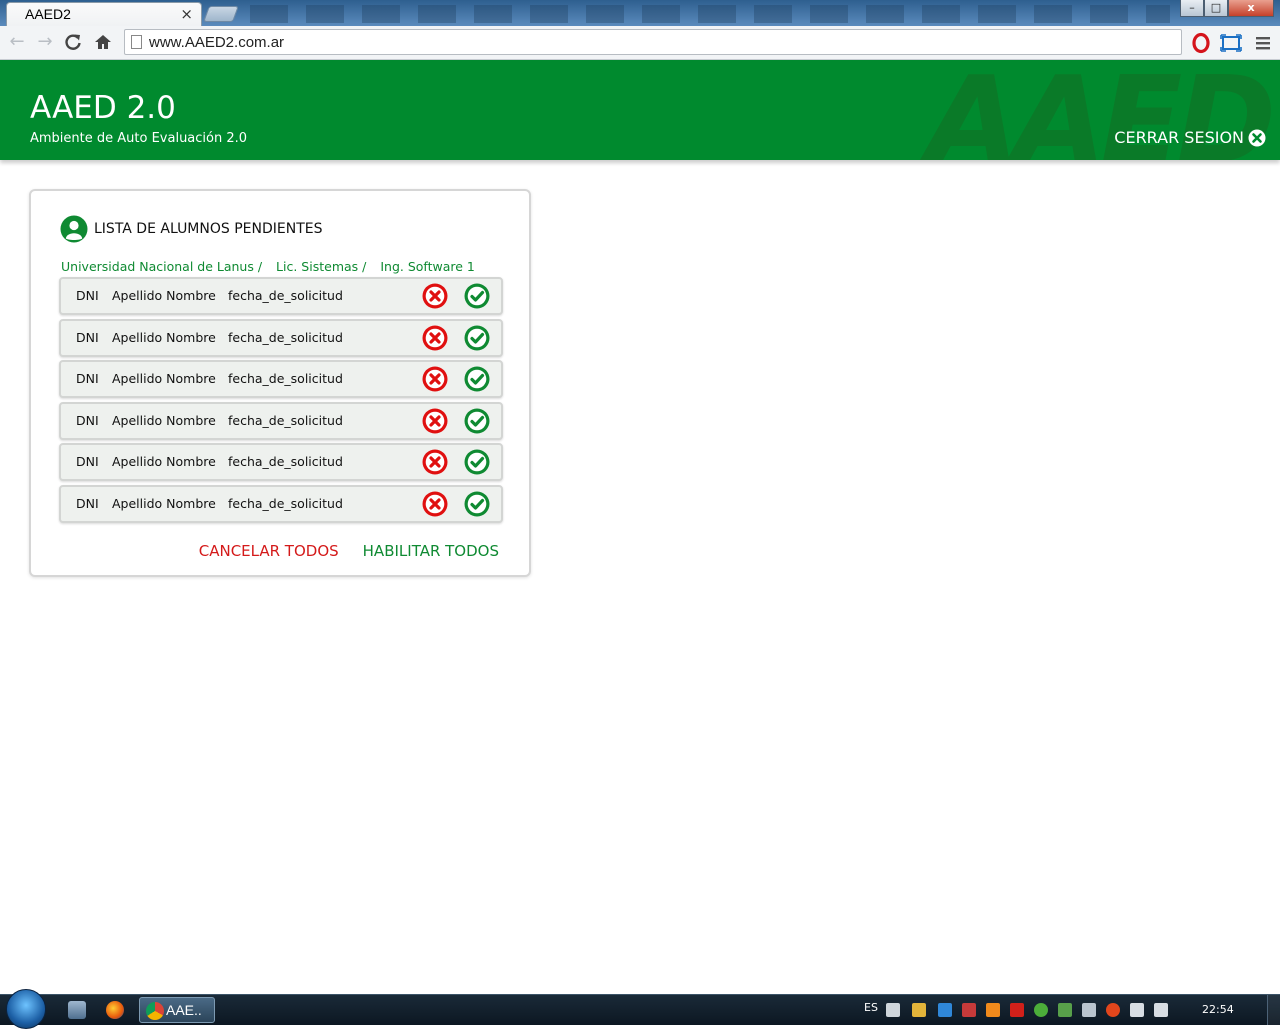  I want to click on firefox-icon, so click(115, 1010).